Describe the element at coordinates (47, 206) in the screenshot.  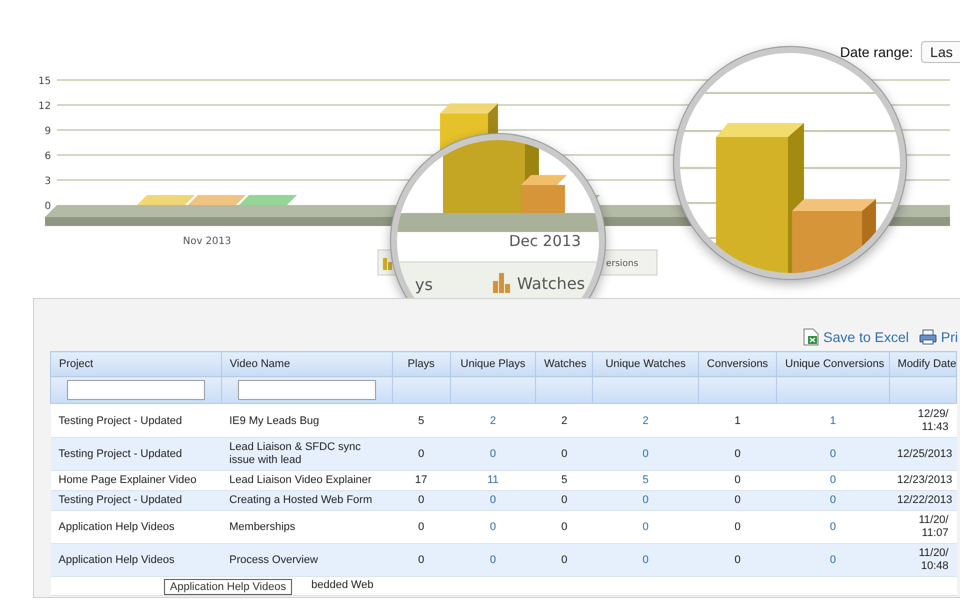
I see `y-axis-label: 0` at that location.